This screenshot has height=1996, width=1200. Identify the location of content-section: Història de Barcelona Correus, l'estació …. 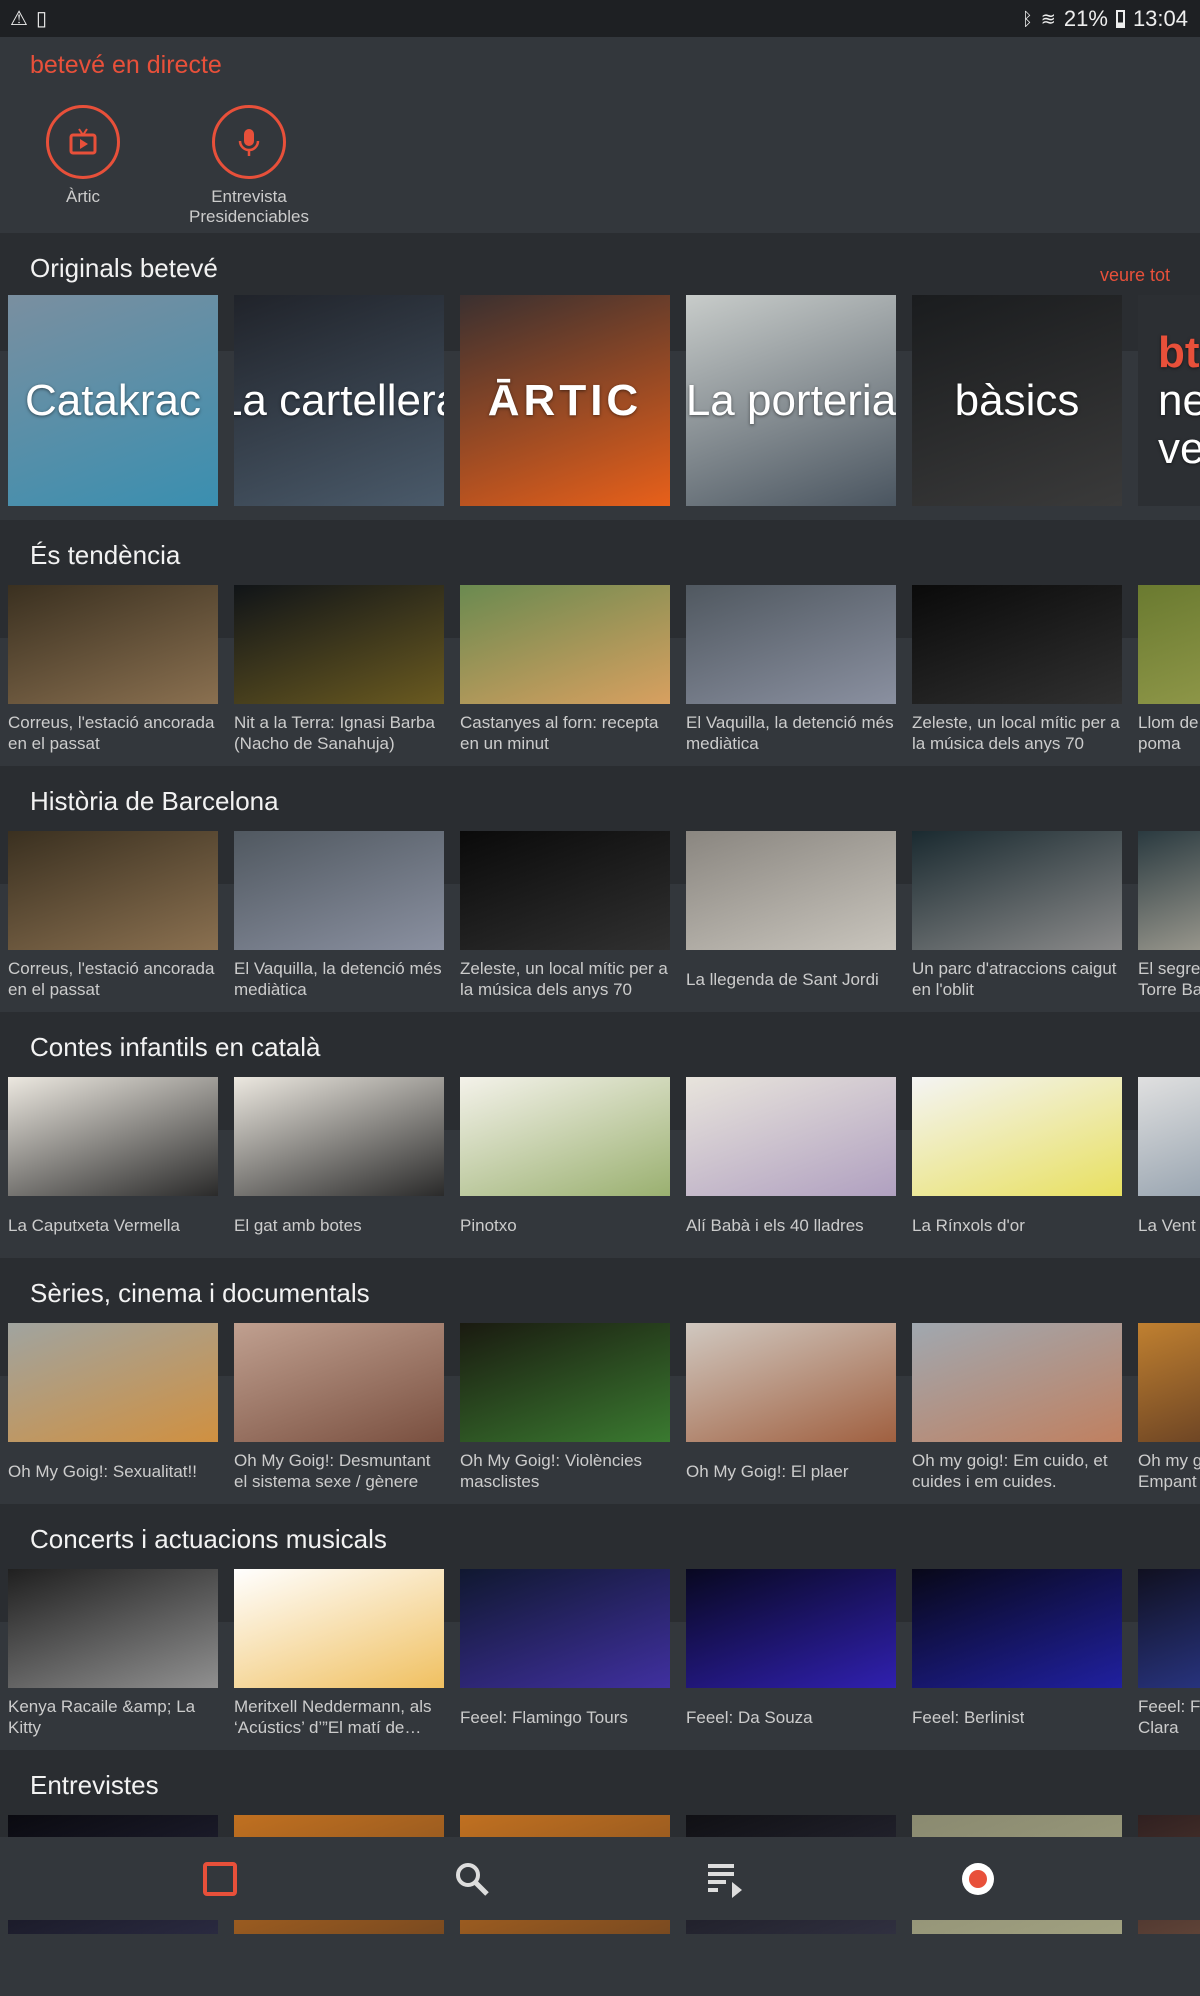
(600, 889).